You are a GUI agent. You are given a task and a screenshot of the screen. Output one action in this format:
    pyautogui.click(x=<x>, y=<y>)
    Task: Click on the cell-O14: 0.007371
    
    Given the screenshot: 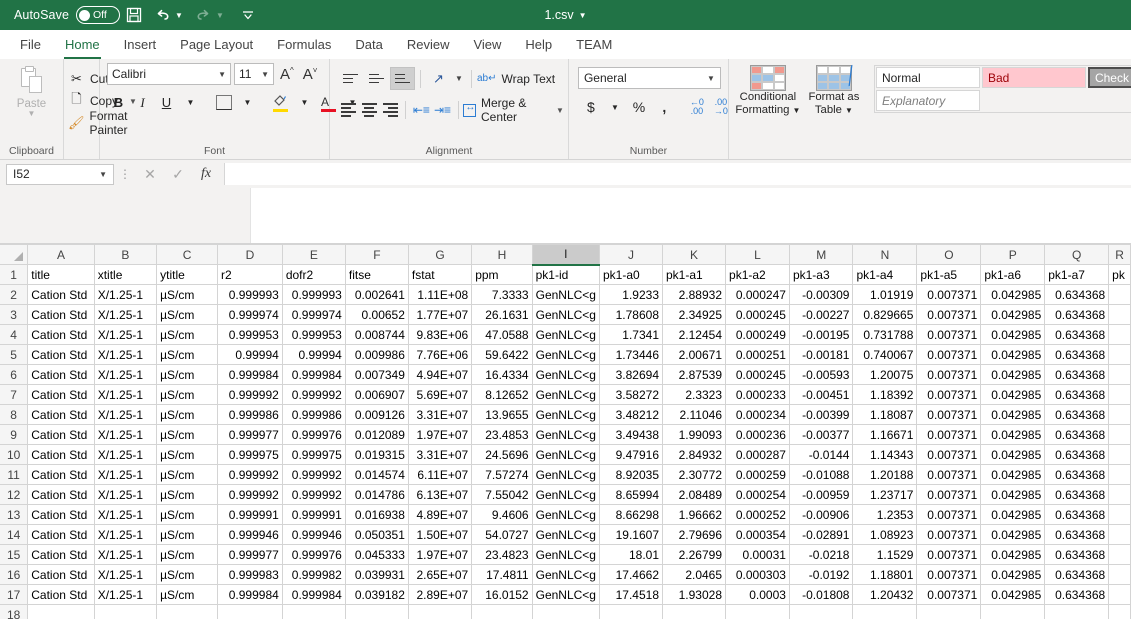 What is the action you would take?
    pyautogui.click(x=949, y=534)
    